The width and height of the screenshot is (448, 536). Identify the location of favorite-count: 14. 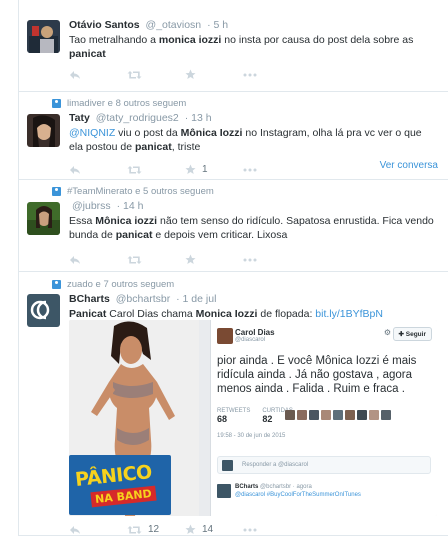
(208, 529).